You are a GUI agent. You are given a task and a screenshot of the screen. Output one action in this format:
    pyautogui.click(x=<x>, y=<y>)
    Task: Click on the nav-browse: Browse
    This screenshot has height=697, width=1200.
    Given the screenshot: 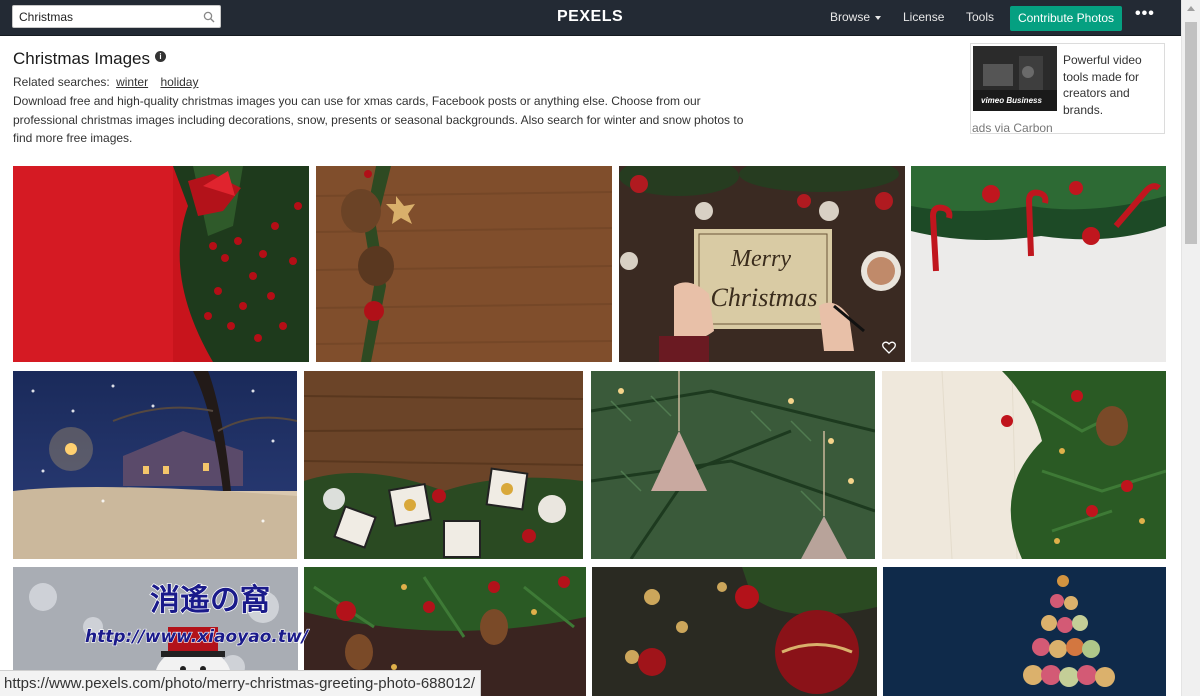 What is the action you would take?
    pyautogui.click(x=856, y=17)
    